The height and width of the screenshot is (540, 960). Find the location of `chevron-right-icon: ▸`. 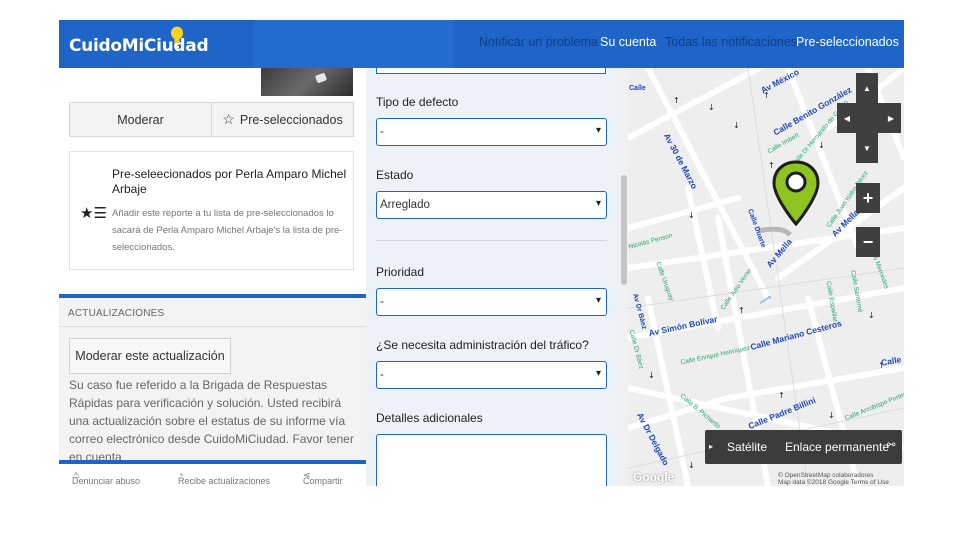

chevron-right-icon: ▸ is located at coordinates (711, 446).